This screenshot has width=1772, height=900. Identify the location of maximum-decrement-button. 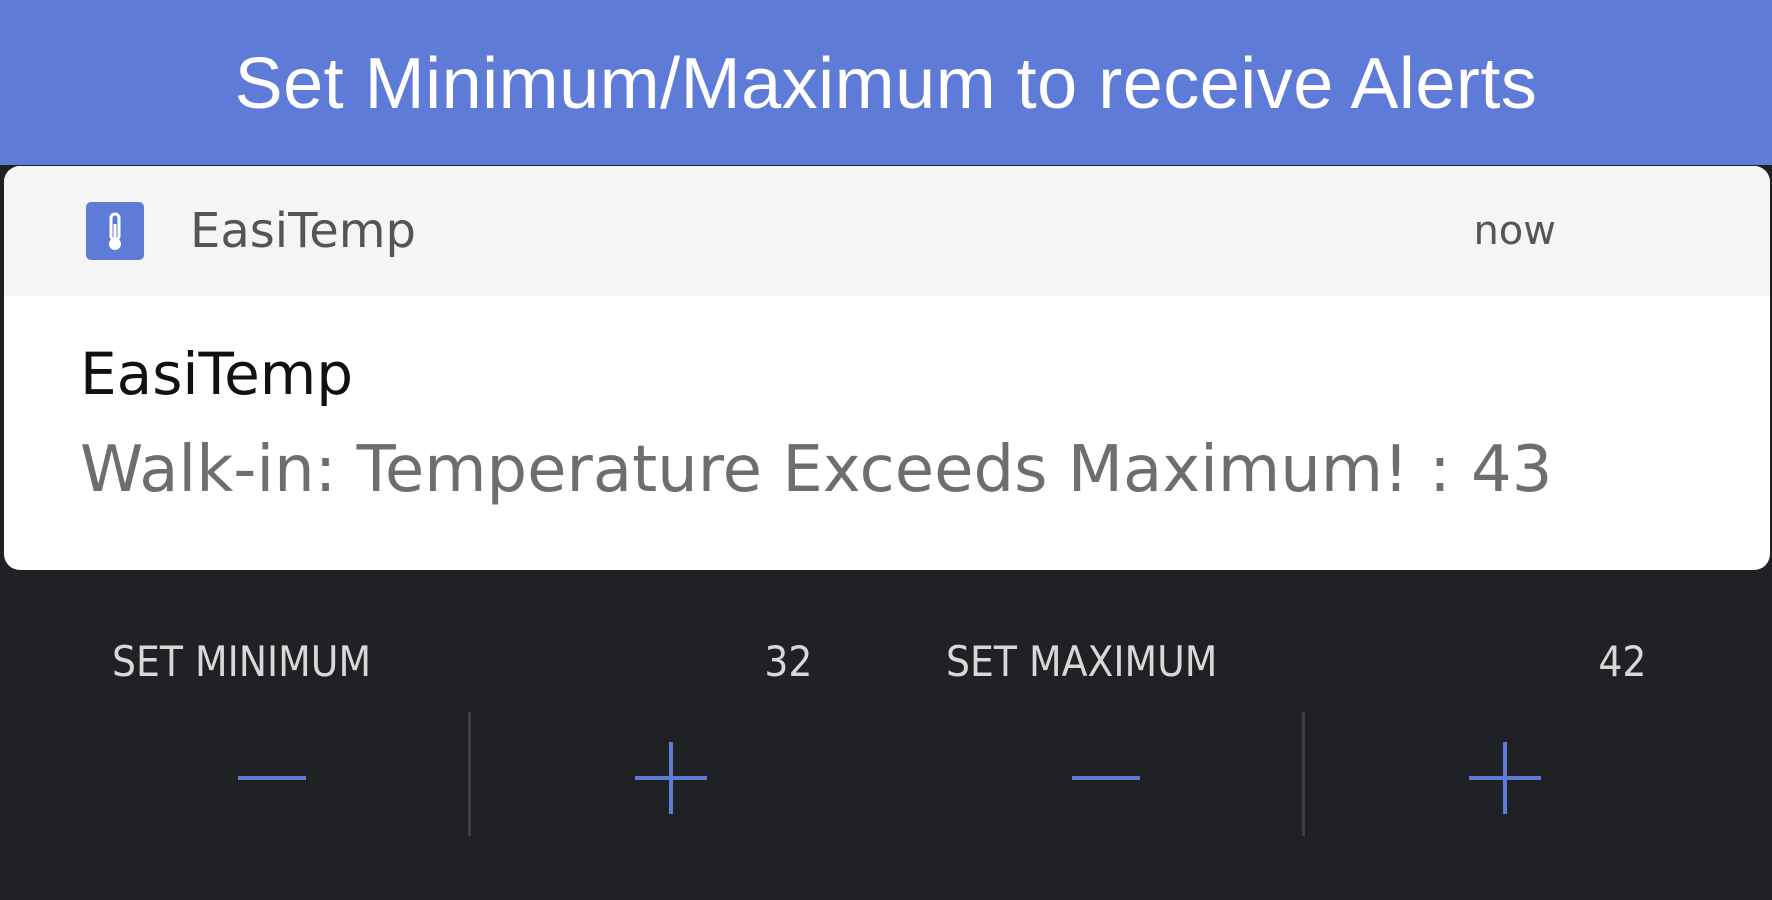
(1106, 778).